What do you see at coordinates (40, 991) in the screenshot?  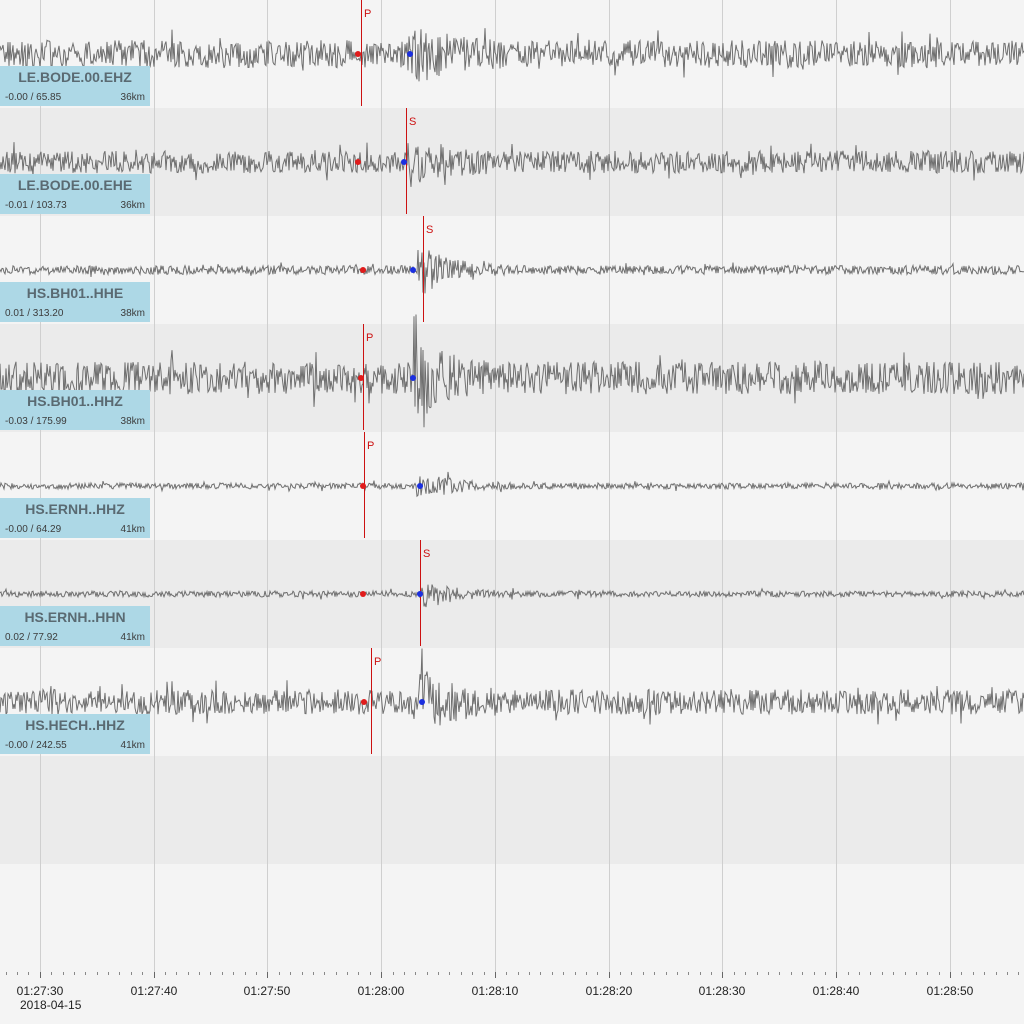 I see `axis-tick-label: 01:27:30` at bounding box center [40, 991].